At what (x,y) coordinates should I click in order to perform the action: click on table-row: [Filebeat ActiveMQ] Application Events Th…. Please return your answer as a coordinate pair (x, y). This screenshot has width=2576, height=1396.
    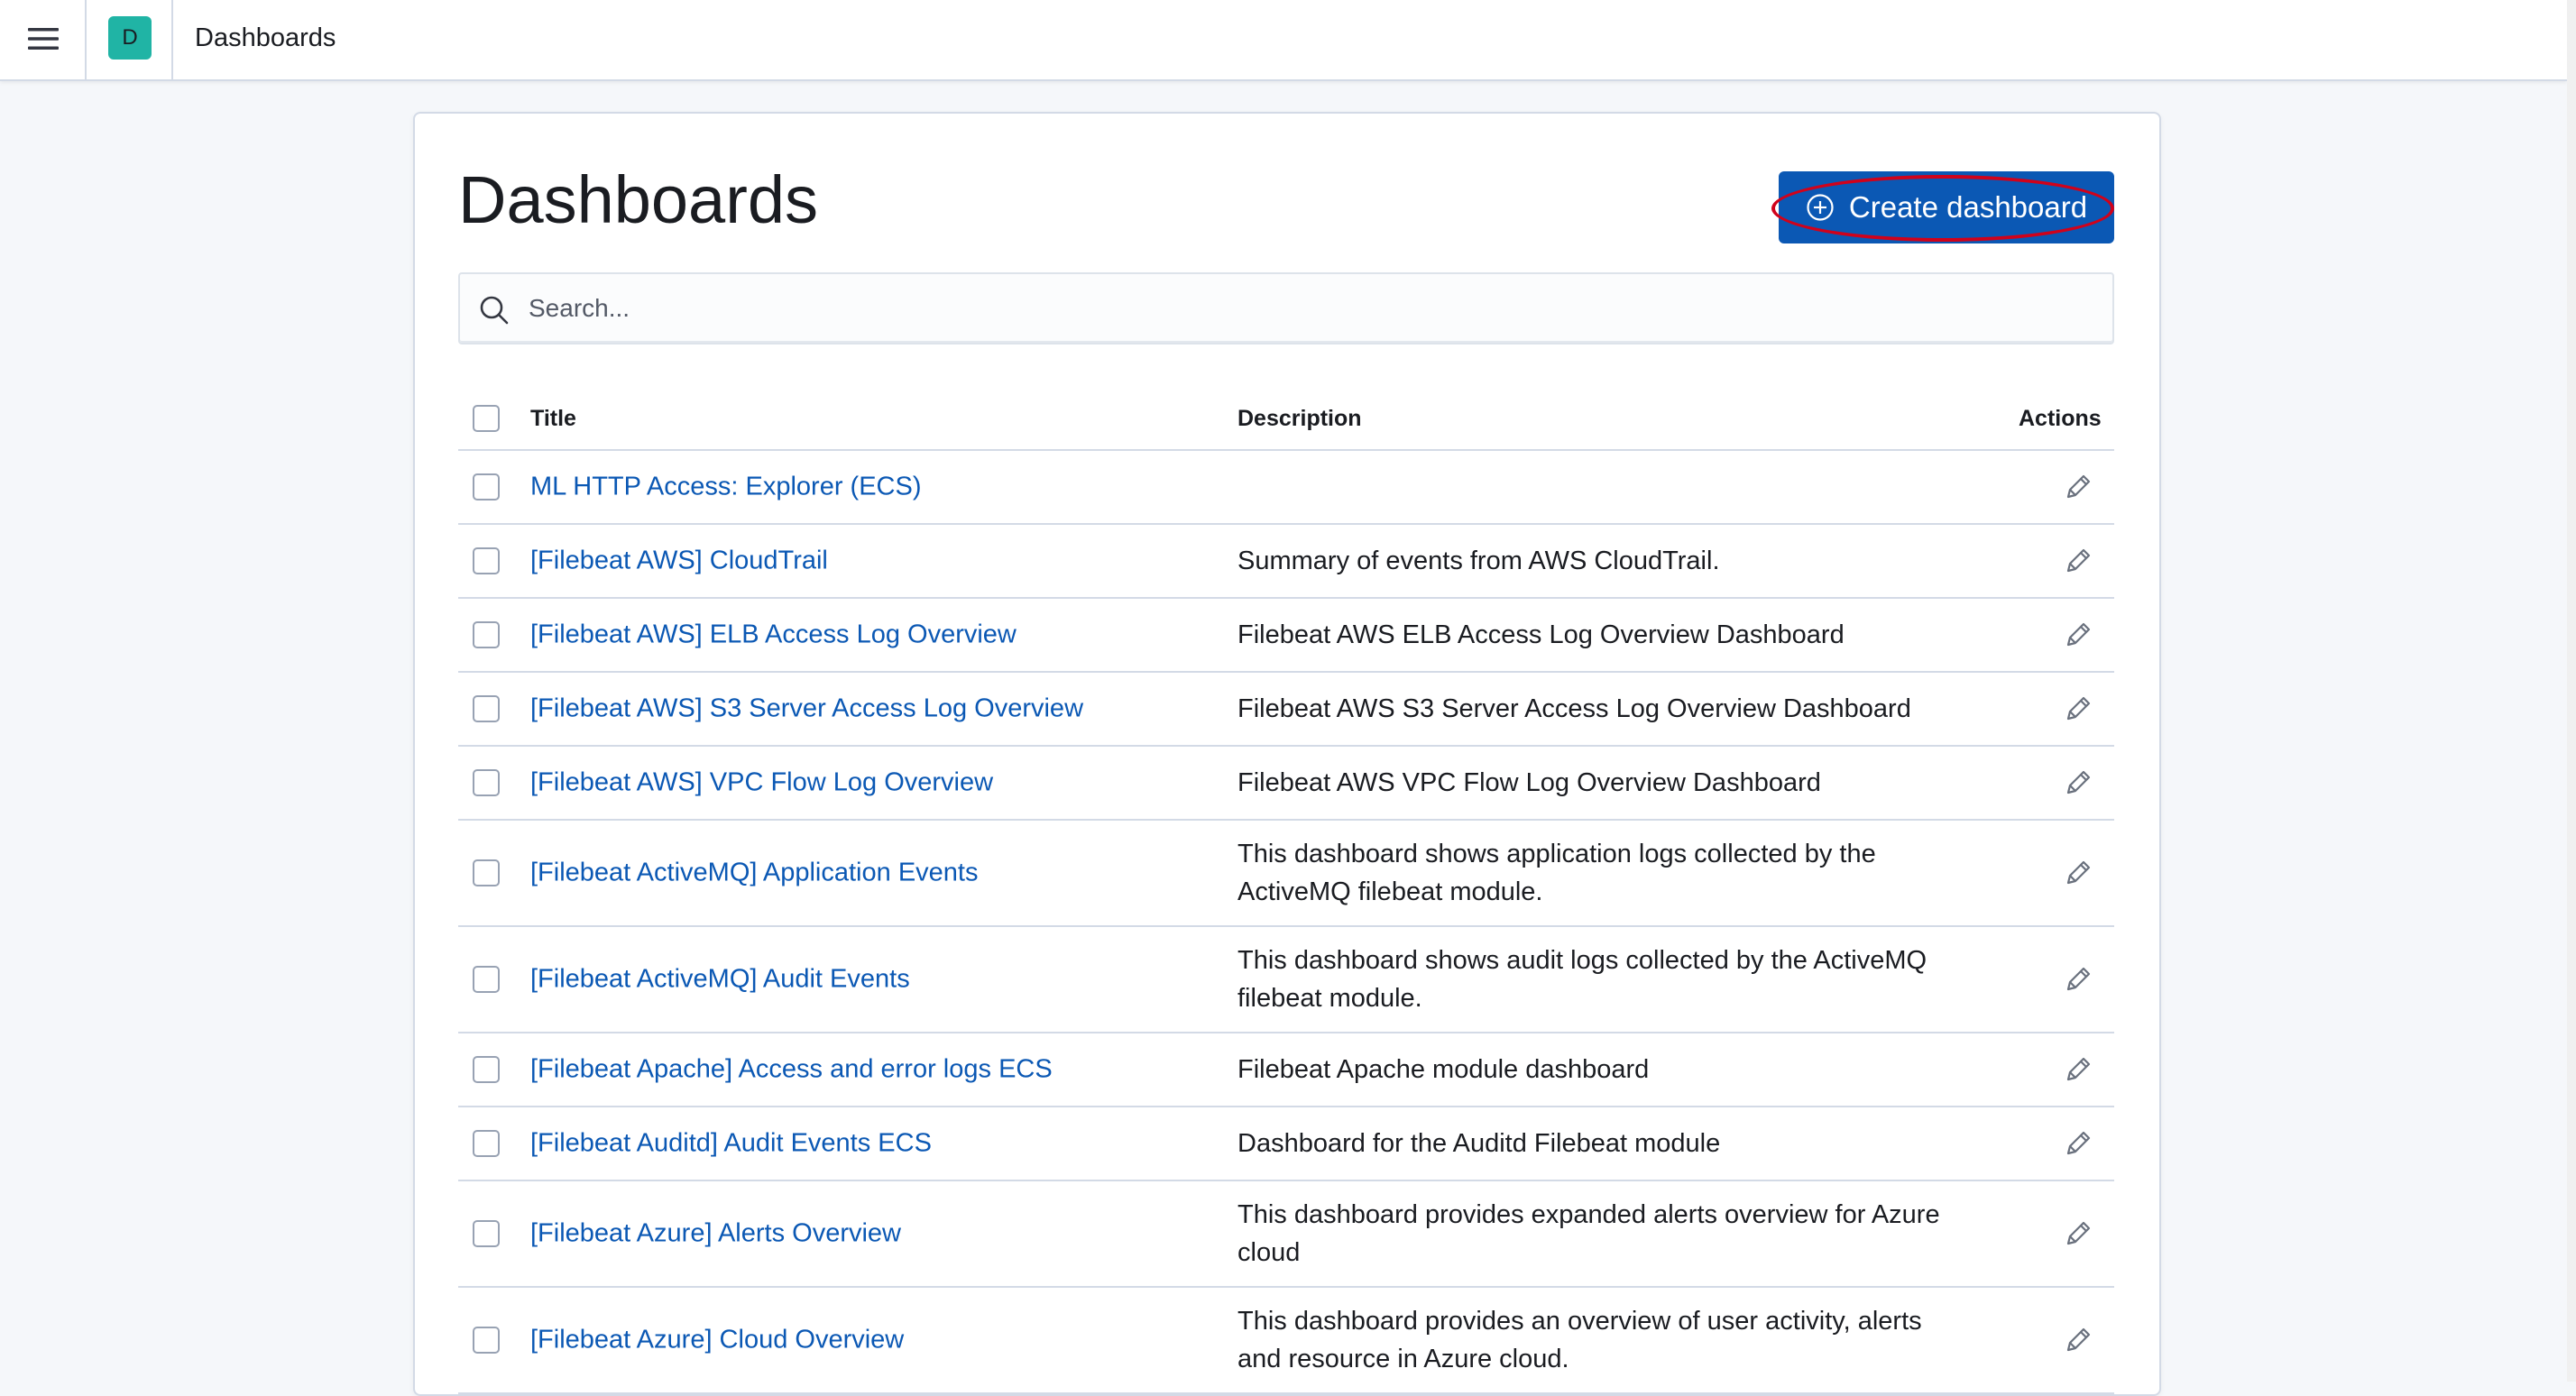
    Looking at the image, I should click on (1286, 874).